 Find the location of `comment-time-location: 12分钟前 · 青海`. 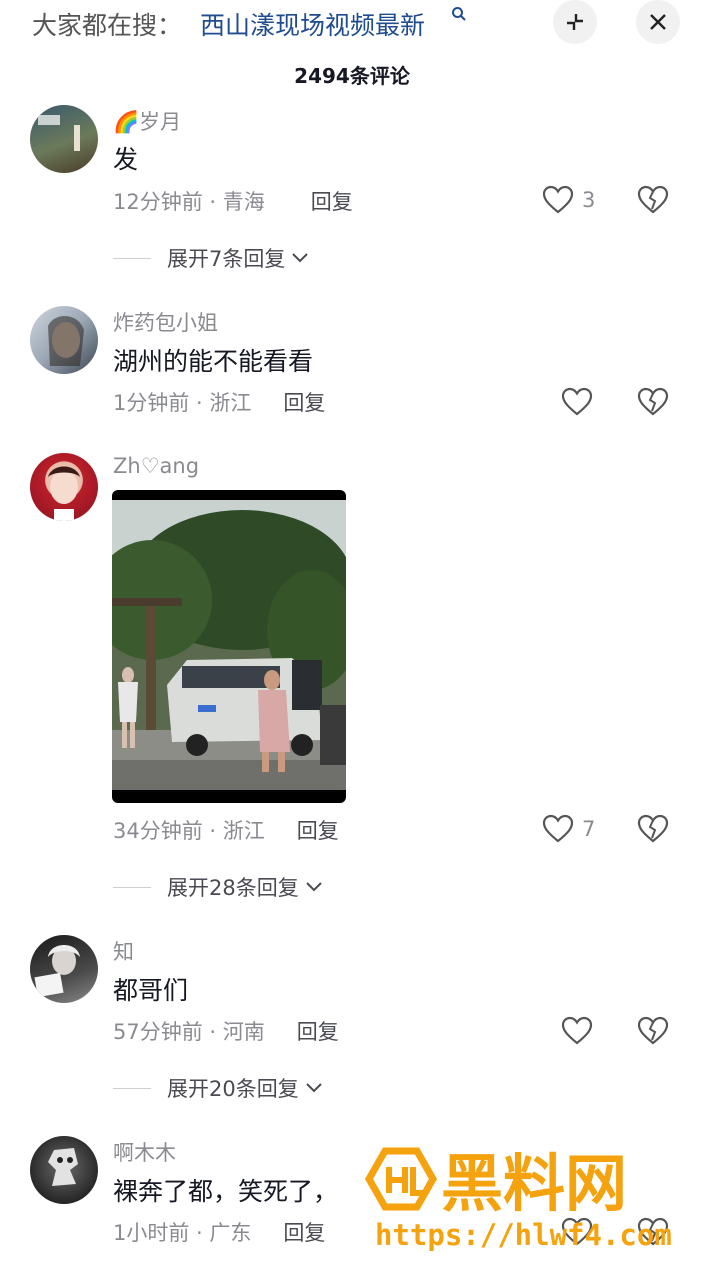

comment-time-location: 12分钟前 · 青海 is located at coordinates (189, 202).